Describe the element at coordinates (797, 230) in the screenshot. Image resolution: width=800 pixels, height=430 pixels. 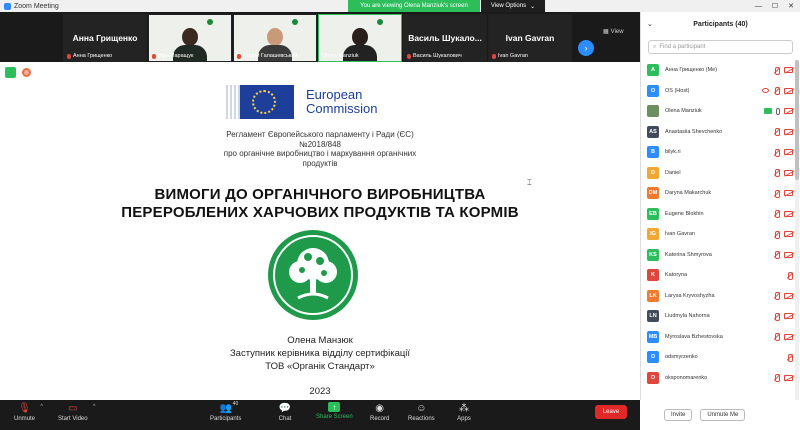
I see `participant-scrollbar` at that location.